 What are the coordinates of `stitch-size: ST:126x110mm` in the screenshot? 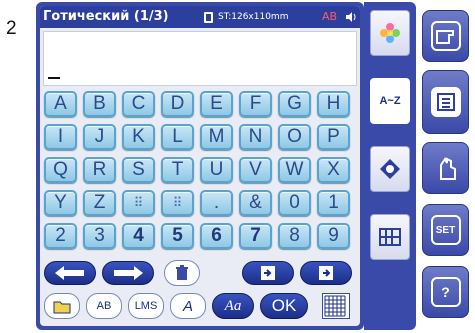 It's located at (253, 17).